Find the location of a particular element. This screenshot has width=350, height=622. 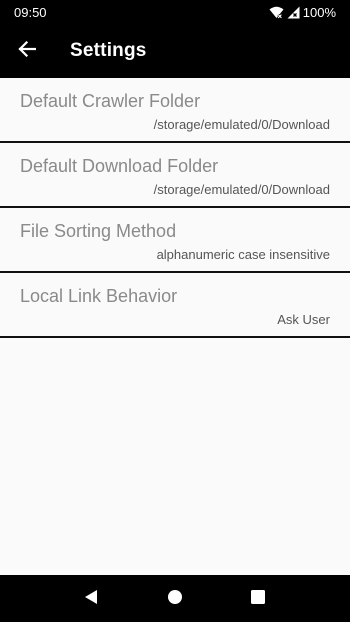

nav-home-button is located at coordinates (175, 599).